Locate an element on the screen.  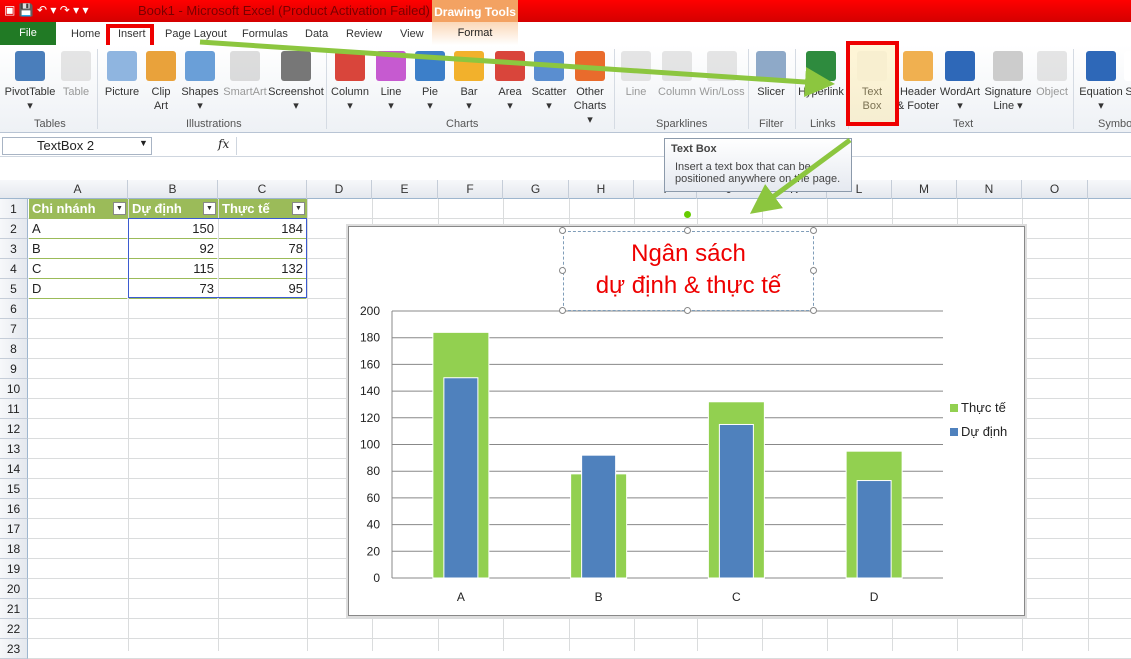
x-tick-label: C is located at coordinates (736, 597).